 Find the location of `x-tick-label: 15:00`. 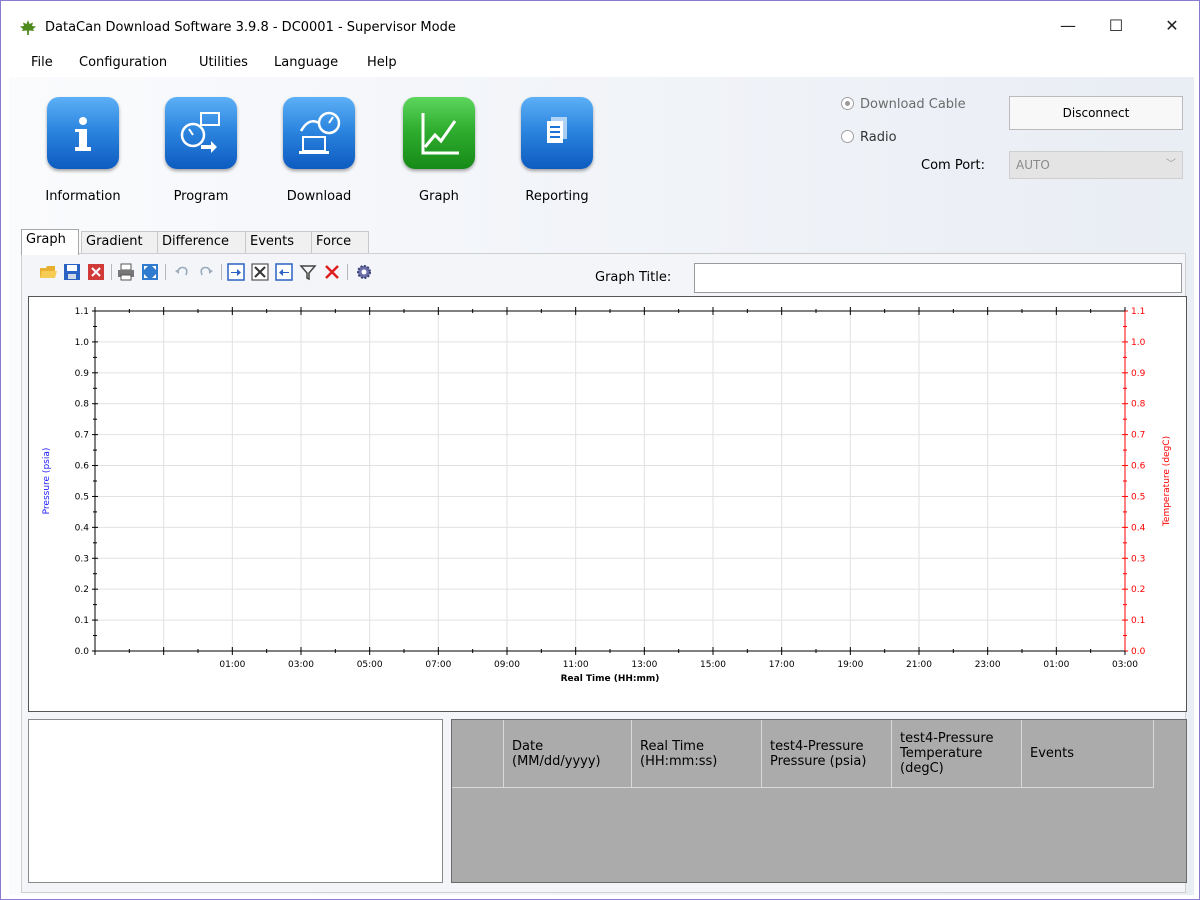

x-tick-label: 15:00 is located at coordinates (713, 665).